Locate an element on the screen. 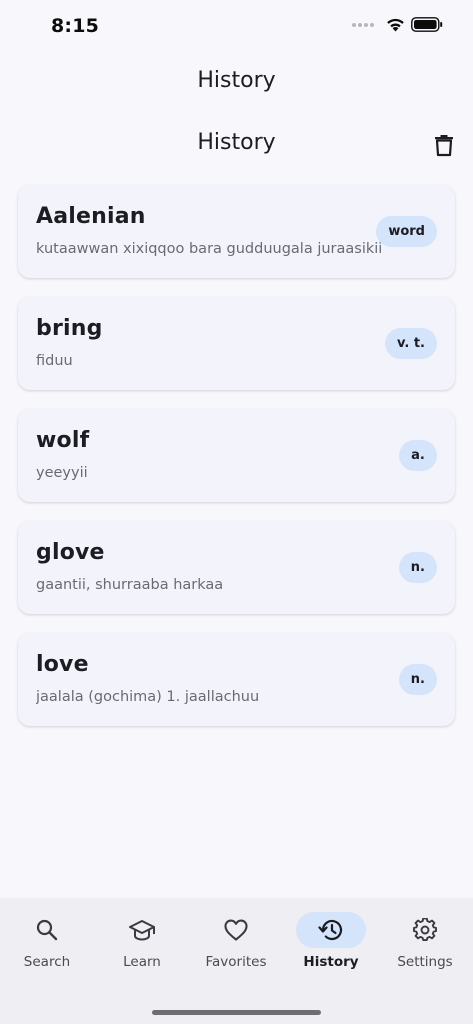 This screenshot has width=473, height=1024. part-of-speech-badge: v. t. is located at coordinates (410, 343).